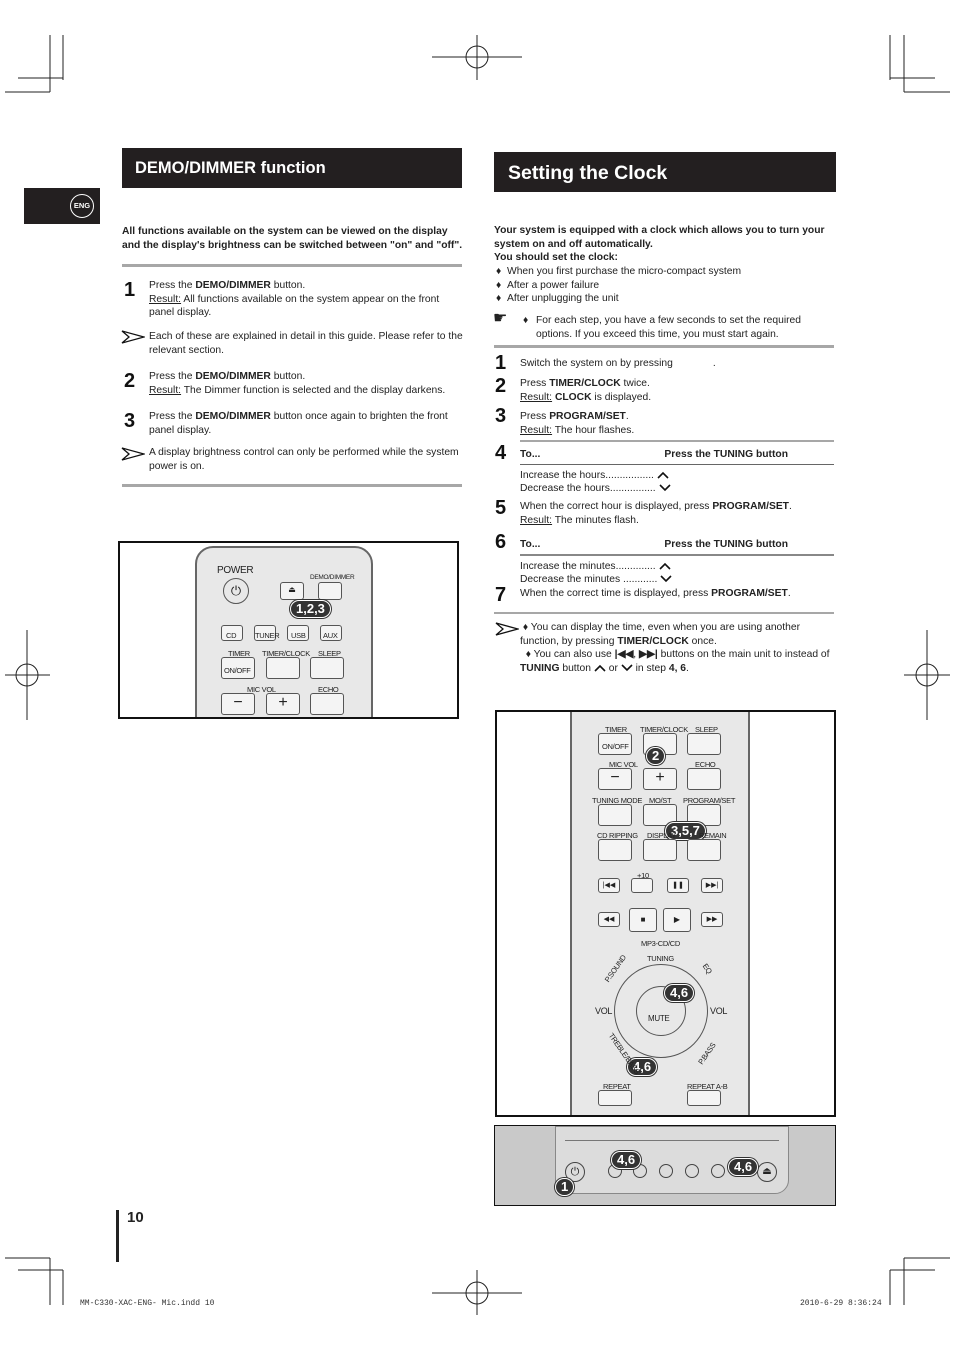 This screenshot has width=954, height=1350. I want to click on right-step-1: Switch the system on by pressing., so click(618, 363).